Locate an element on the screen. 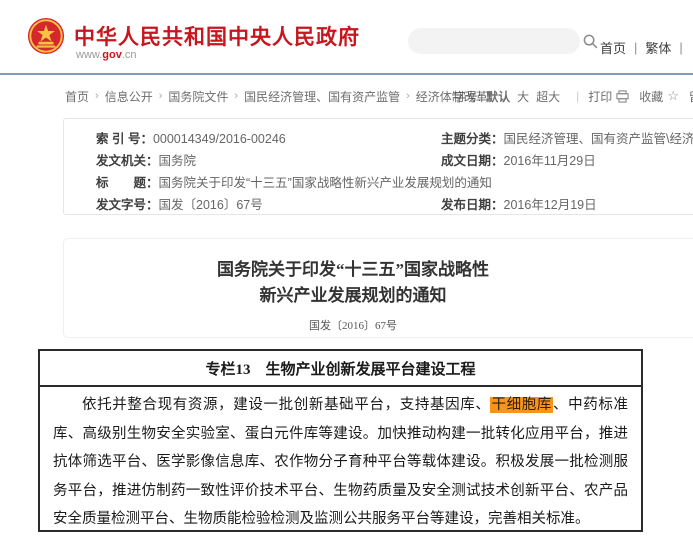 This screenshot has height=537, width=693. meta-row: 发文机关：国务院 成文日期：2016年11月29日 is located at coordinates (394, 161).